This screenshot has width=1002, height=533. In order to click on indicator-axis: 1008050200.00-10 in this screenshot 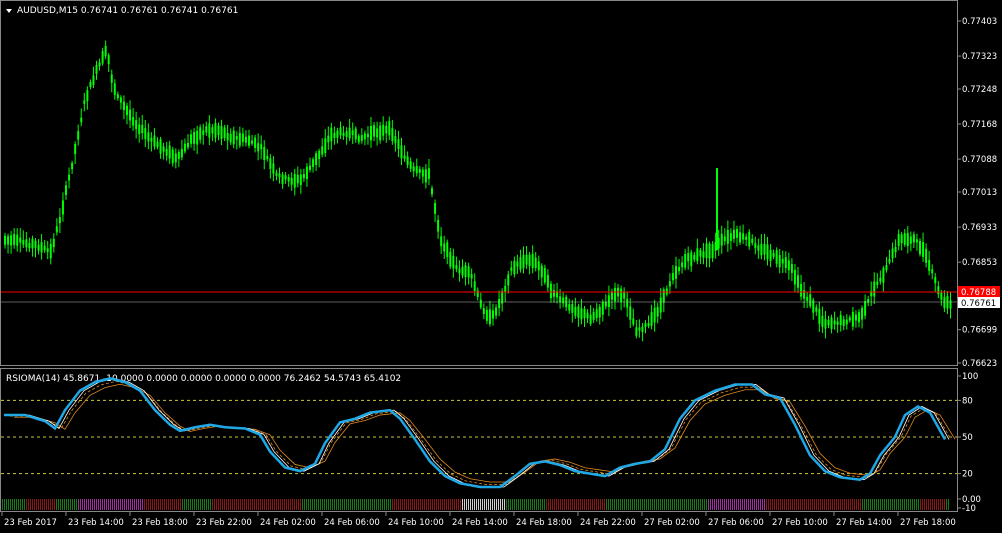, I will do `click(969, 443)`.